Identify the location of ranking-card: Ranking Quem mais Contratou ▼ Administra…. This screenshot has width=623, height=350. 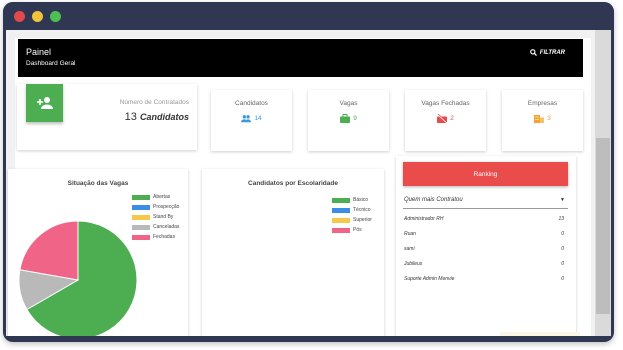
(486, 246).